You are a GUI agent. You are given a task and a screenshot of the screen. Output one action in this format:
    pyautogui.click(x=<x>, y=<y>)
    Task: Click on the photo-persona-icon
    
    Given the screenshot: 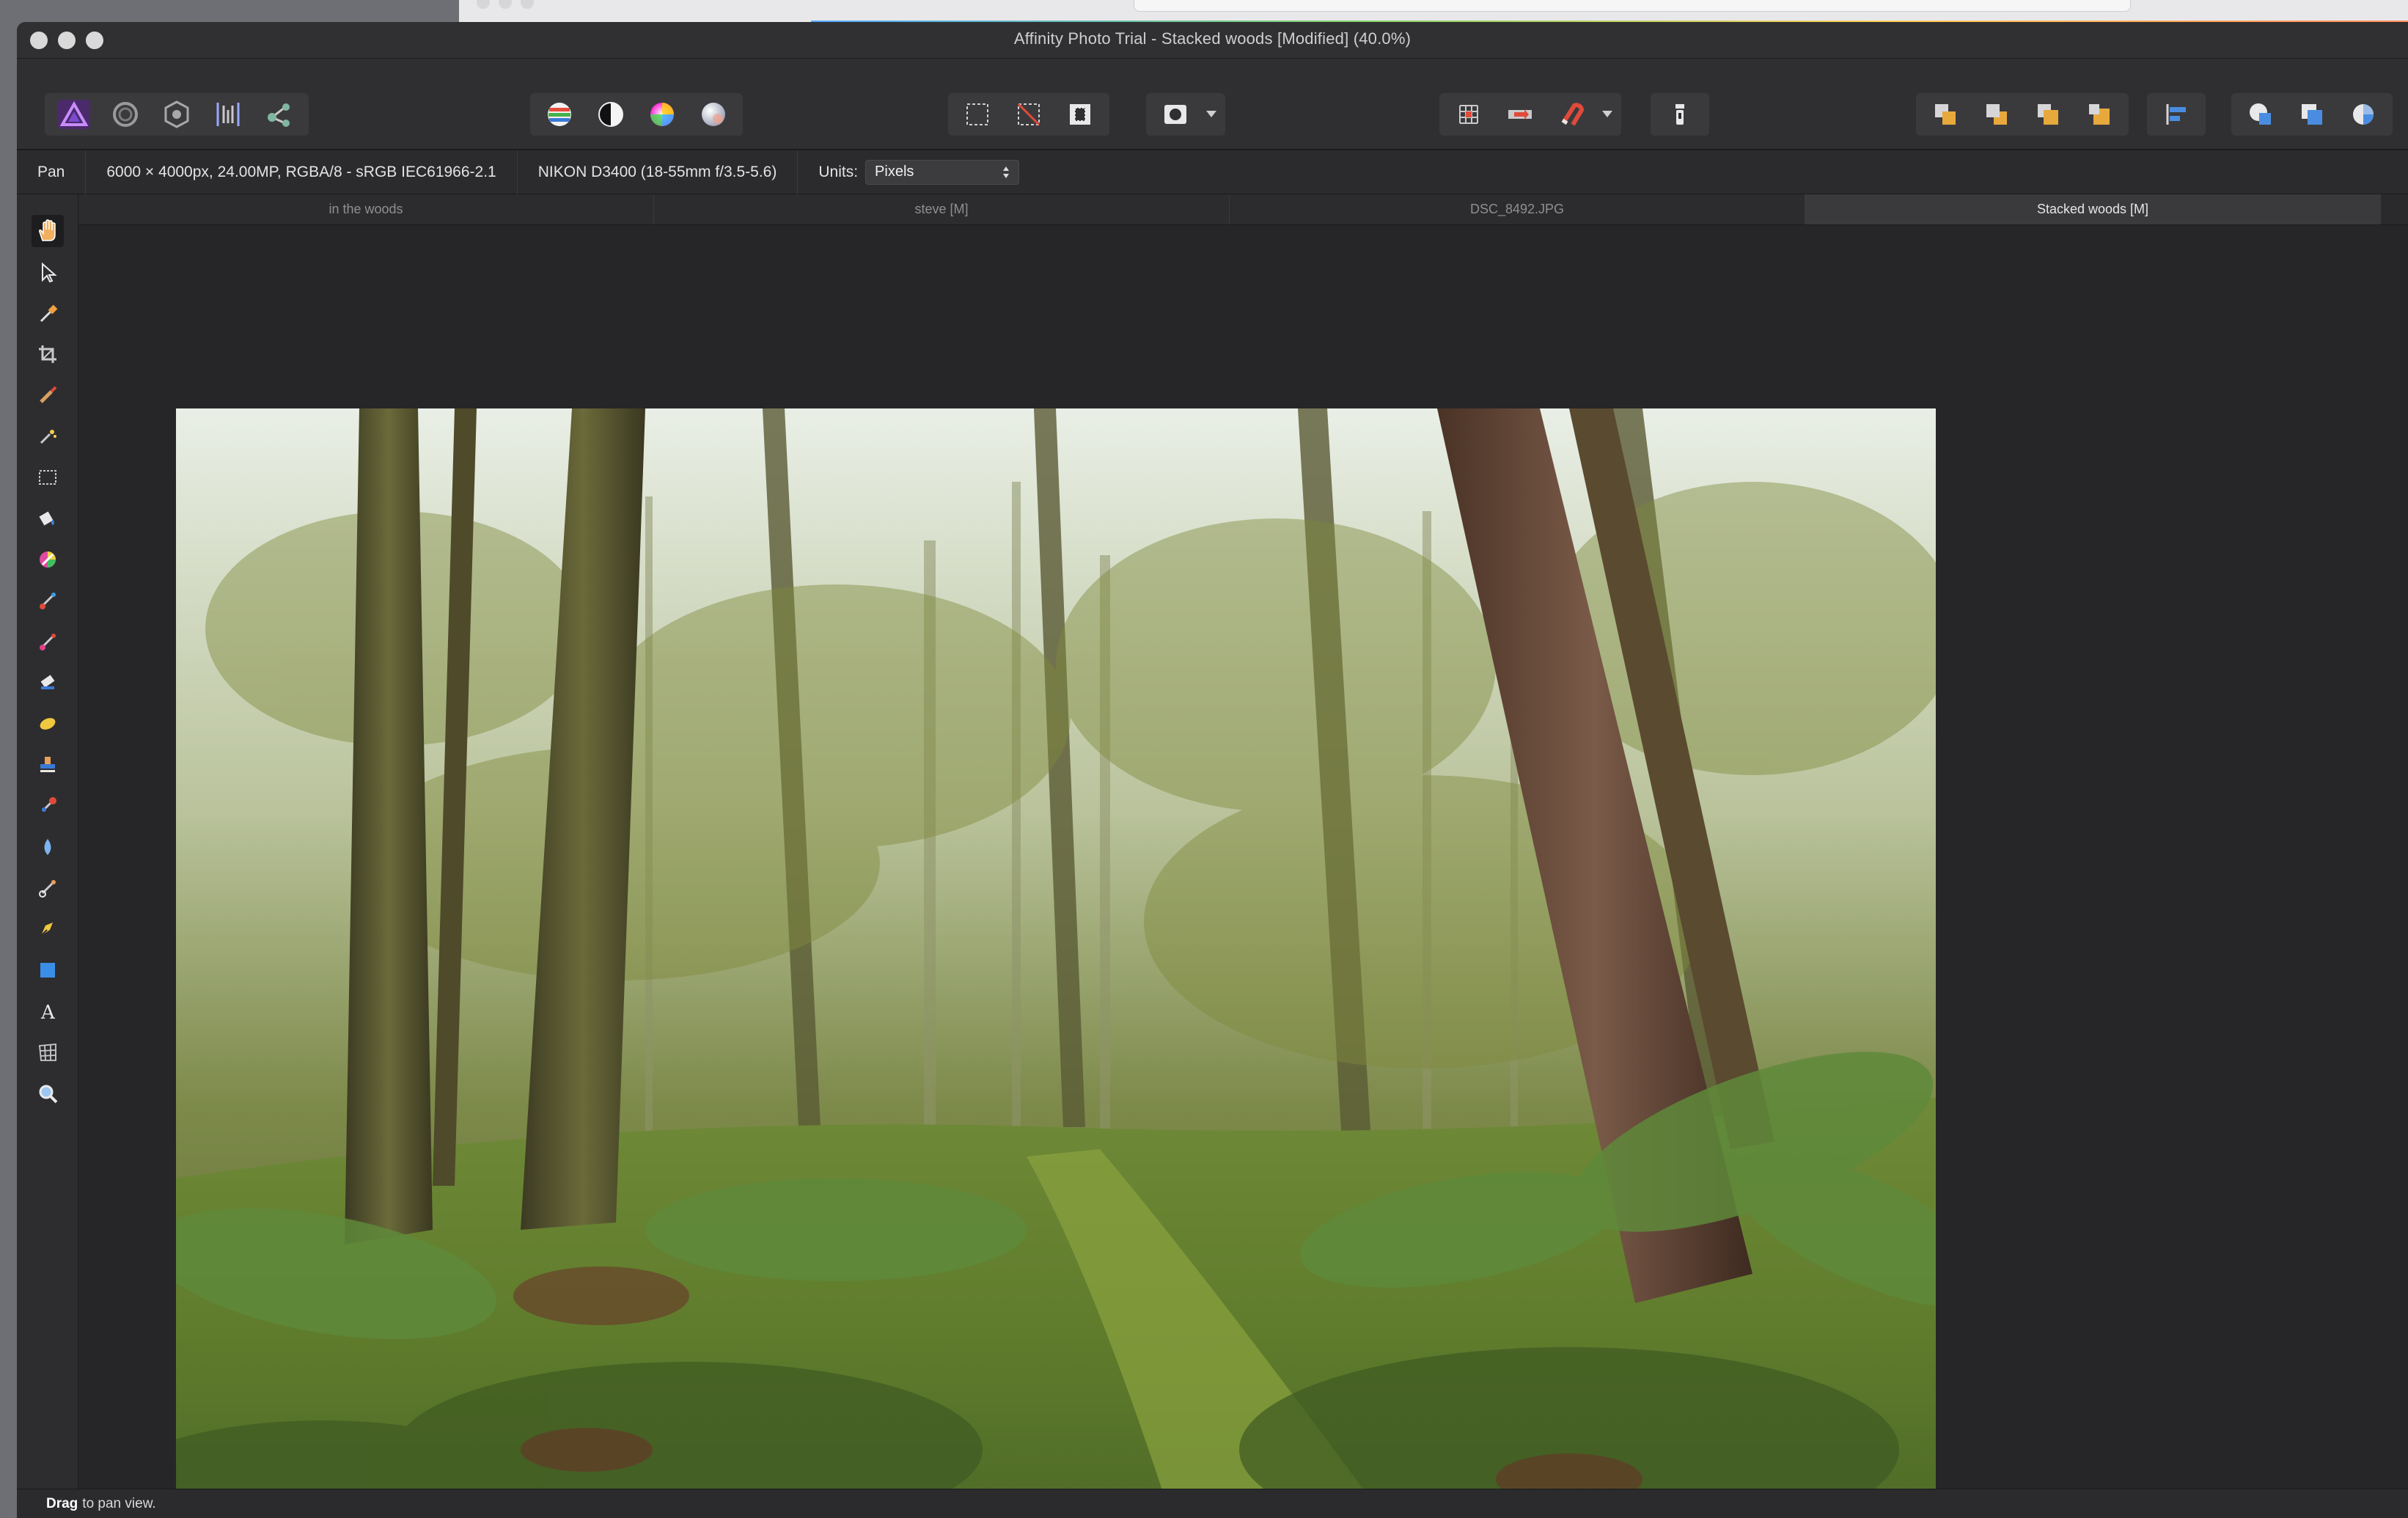 What is the action you would take?
    pyautogui.click(x=74, y=114)
    